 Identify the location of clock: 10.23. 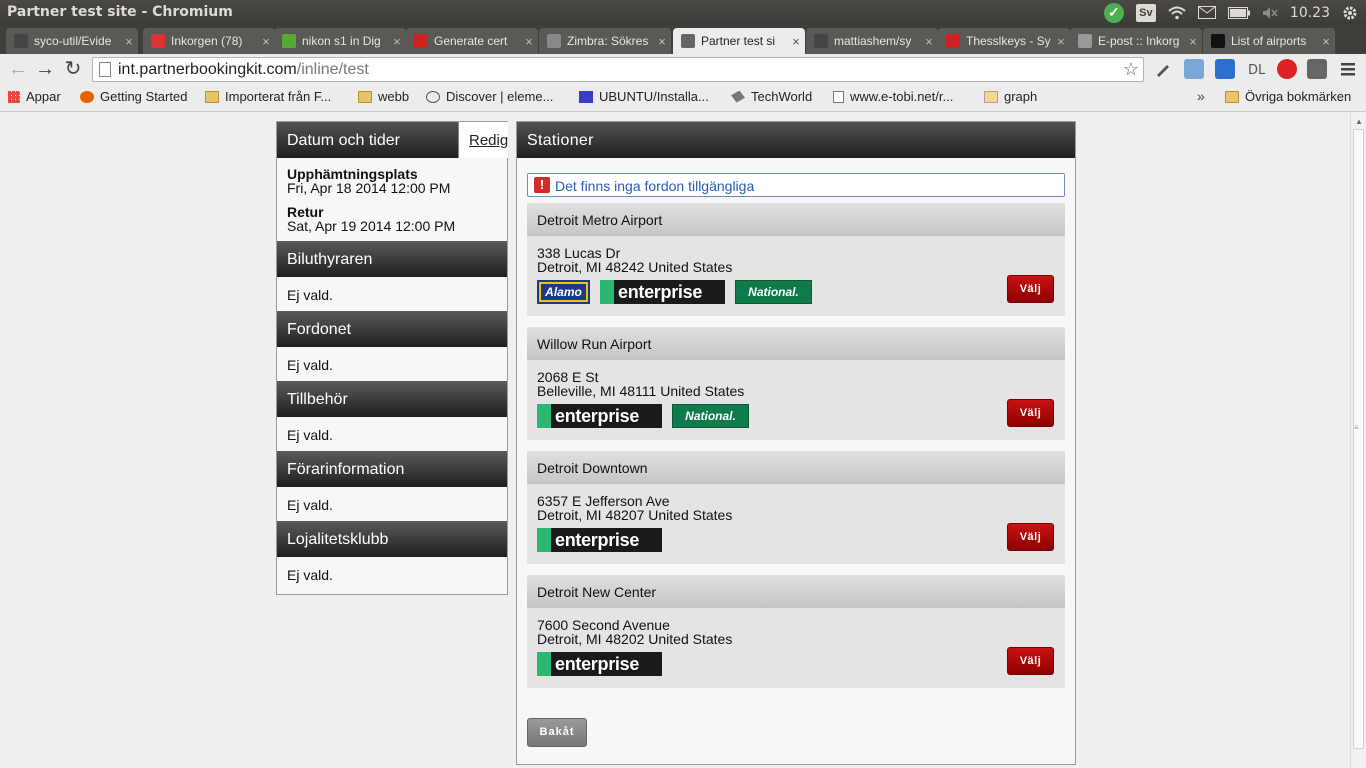
(1310, 12).